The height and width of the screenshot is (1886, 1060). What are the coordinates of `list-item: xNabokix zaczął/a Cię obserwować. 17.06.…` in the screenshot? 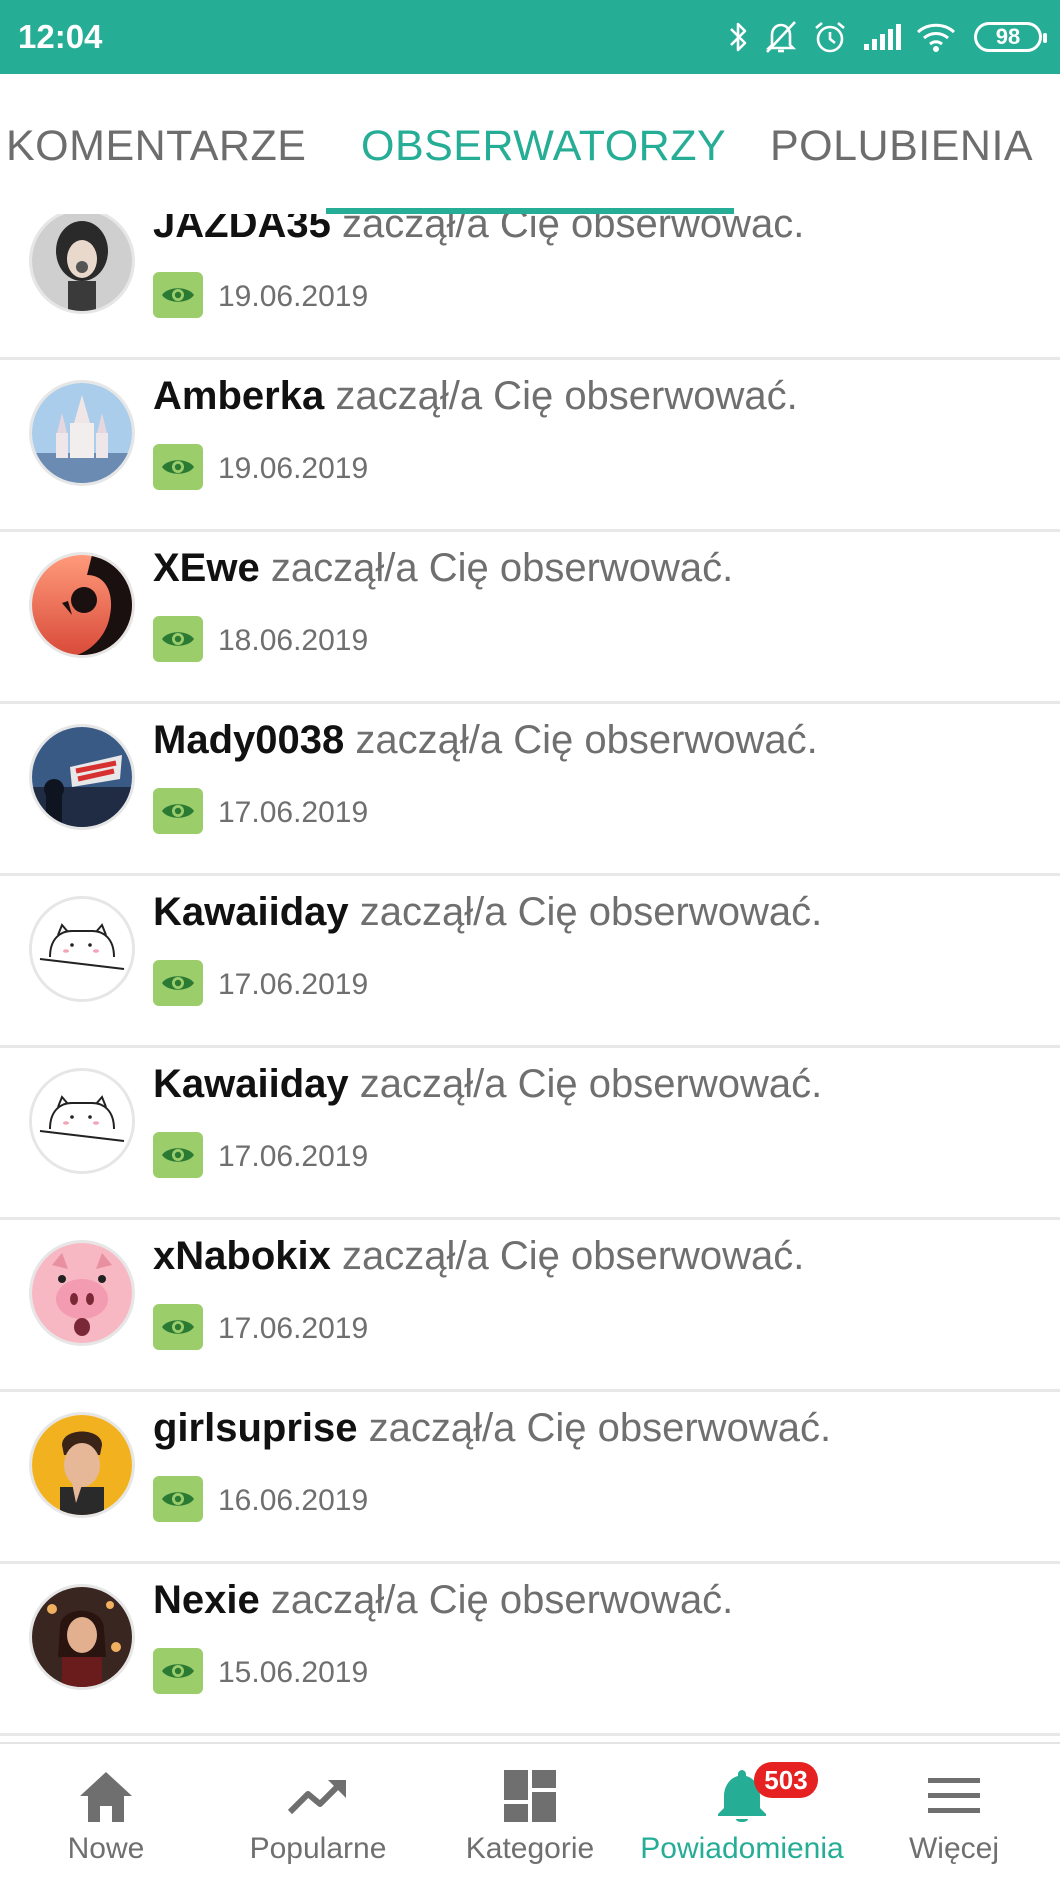 It's located at (530, 1306).